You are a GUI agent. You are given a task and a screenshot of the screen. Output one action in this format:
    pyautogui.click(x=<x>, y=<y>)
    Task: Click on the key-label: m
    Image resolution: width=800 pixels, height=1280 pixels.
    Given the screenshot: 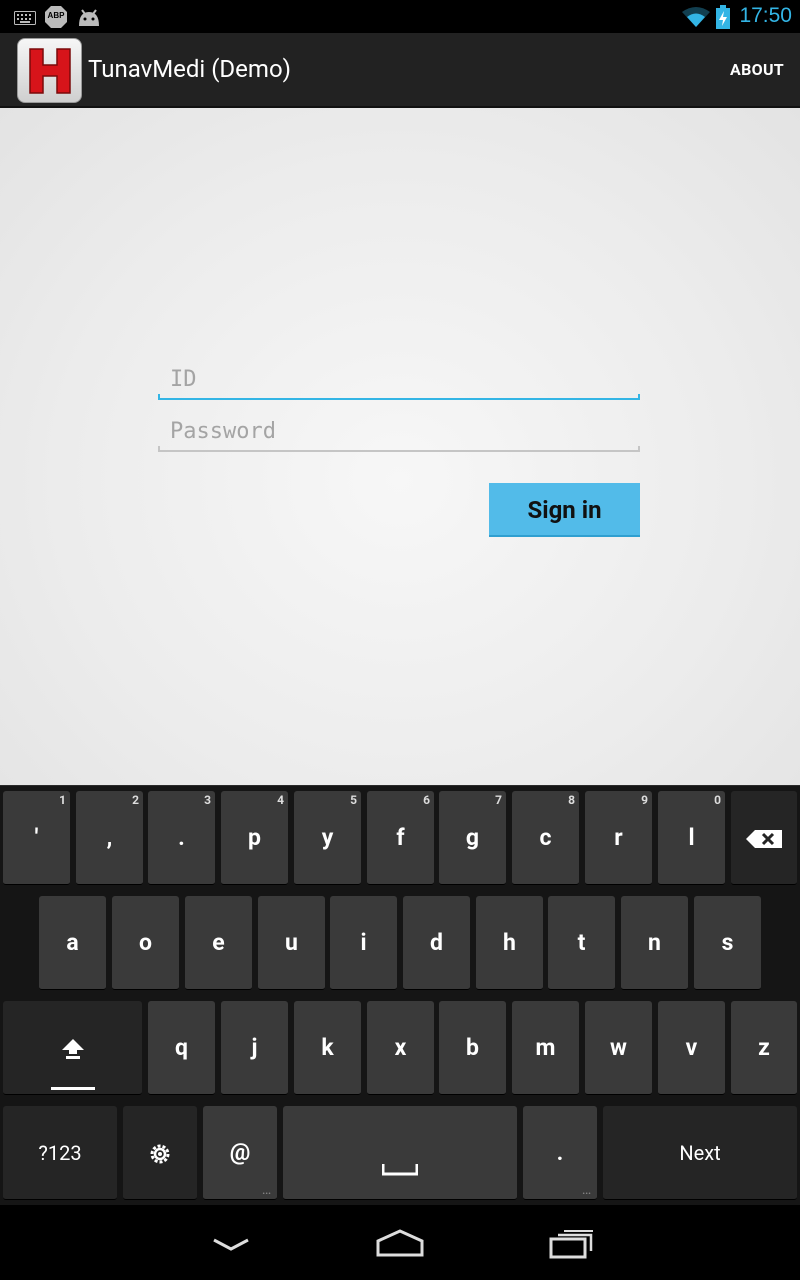 What is the action you would take?
    pyautogui.click(x=545, y=1047)
    